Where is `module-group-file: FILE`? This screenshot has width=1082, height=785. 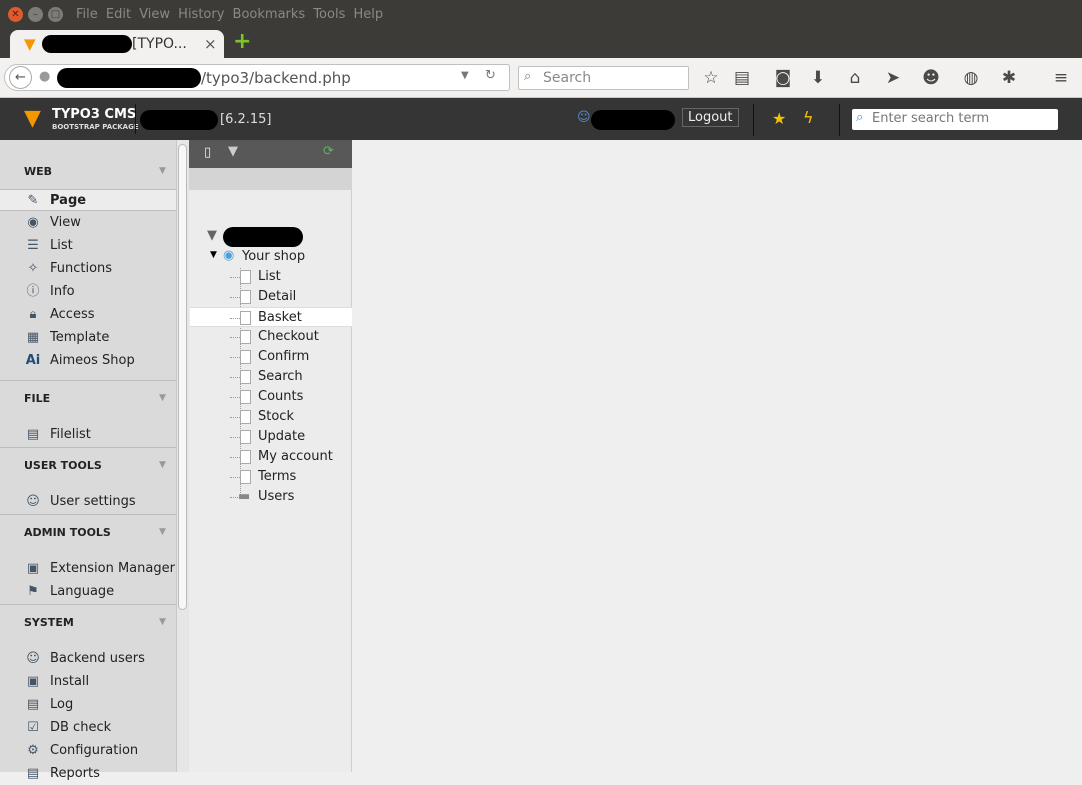 module-group-file: FILE is located at coordinates (37, 398).